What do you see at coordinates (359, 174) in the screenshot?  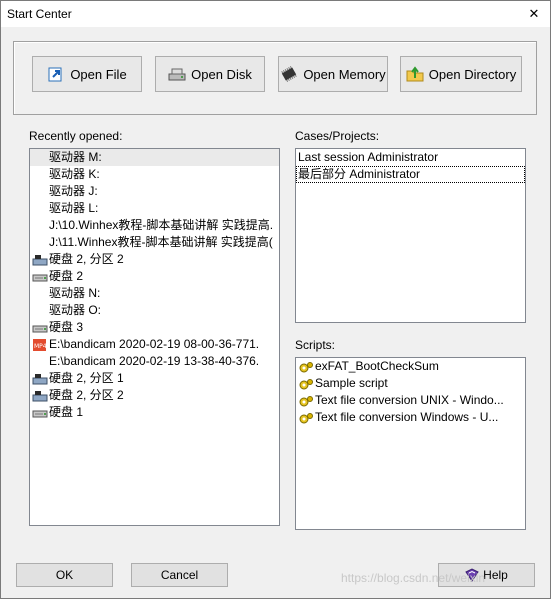 I see `case-item-label: 最后部分 Administrator` at bounding box center [359, 174].